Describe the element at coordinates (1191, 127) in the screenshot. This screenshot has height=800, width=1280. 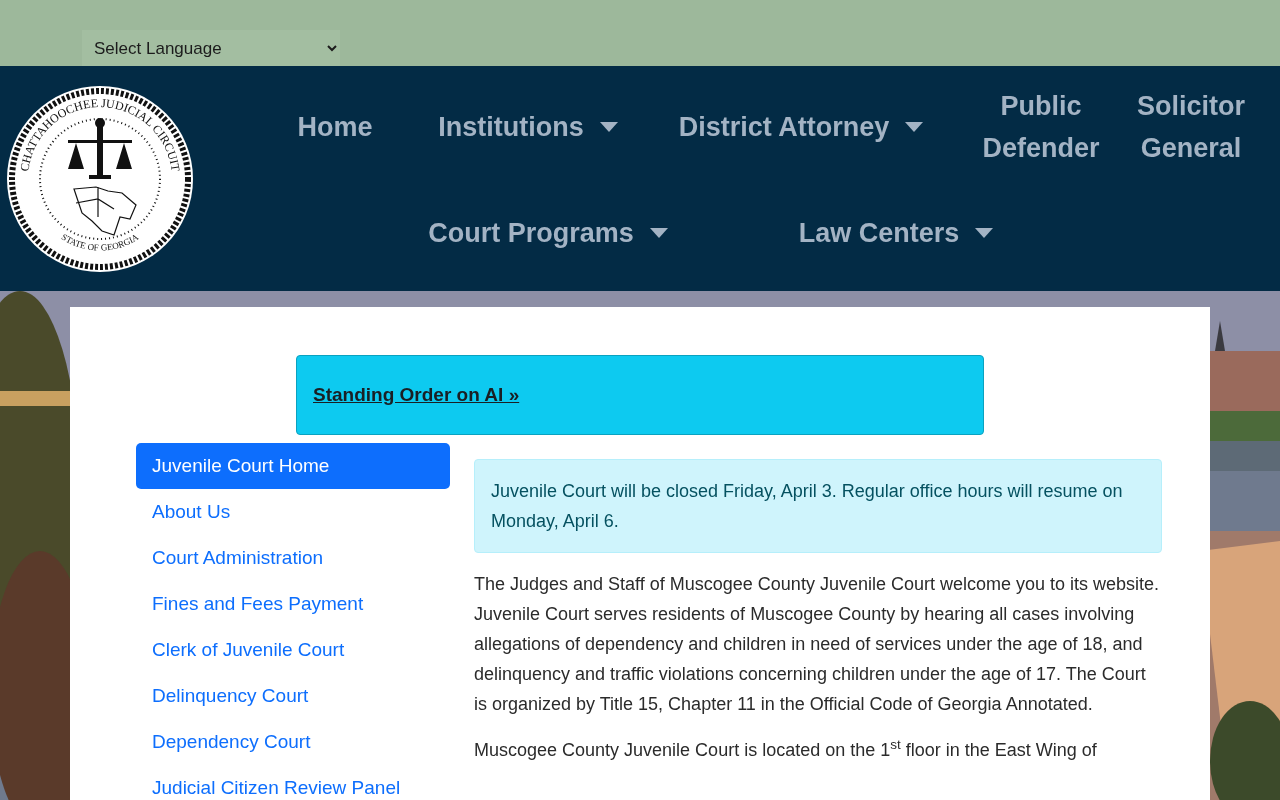
I see `nav-link: Solicitor General` at that location.